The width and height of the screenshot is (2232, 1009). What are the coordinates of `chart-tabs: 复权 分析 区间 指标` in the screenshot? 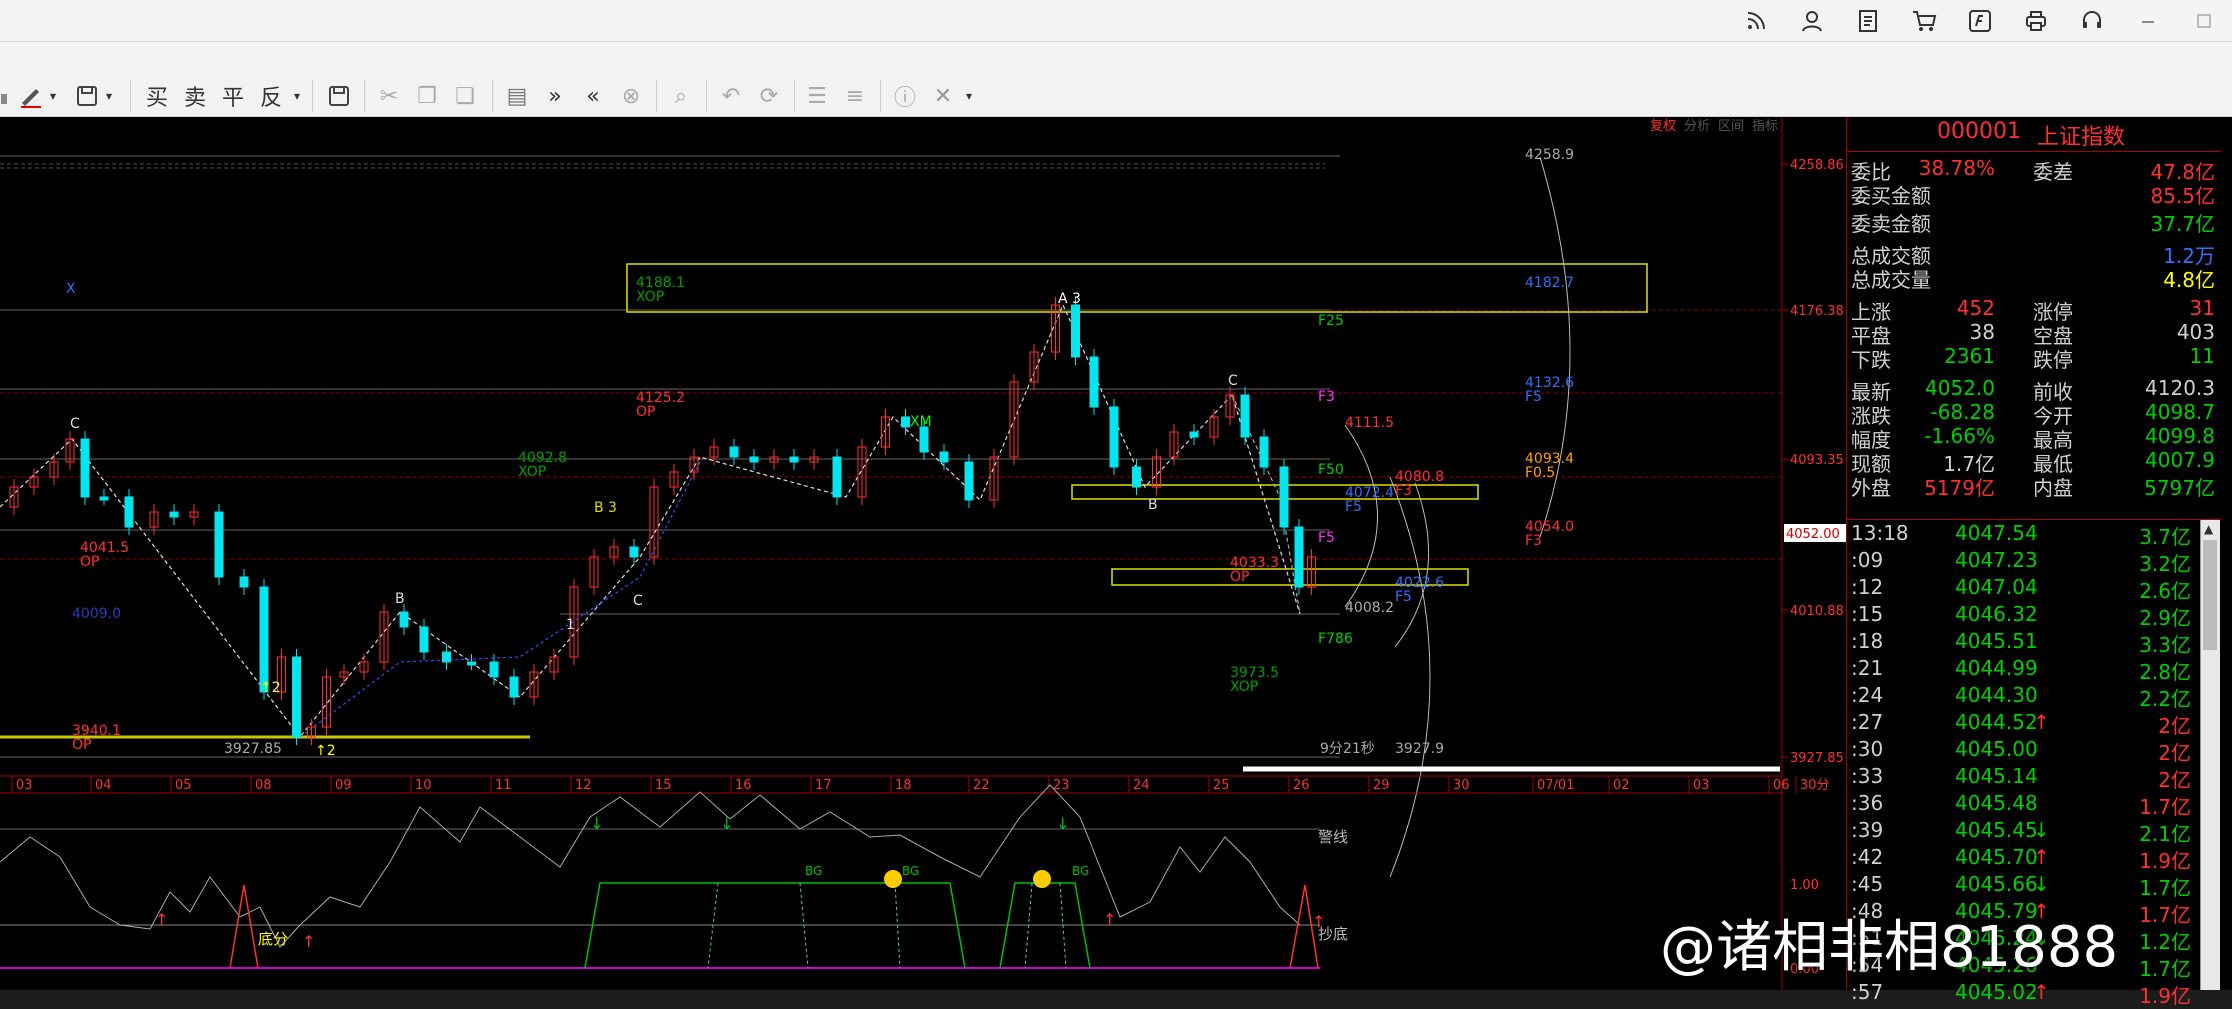 It's located at (1714, 126).